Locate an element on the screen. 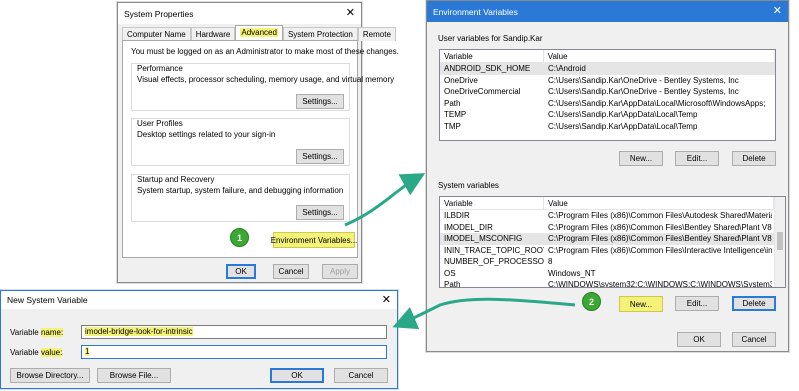 The width and height of the screenshot is (799, 391). tab-remote: Remote is located at coordinates (376, 34).